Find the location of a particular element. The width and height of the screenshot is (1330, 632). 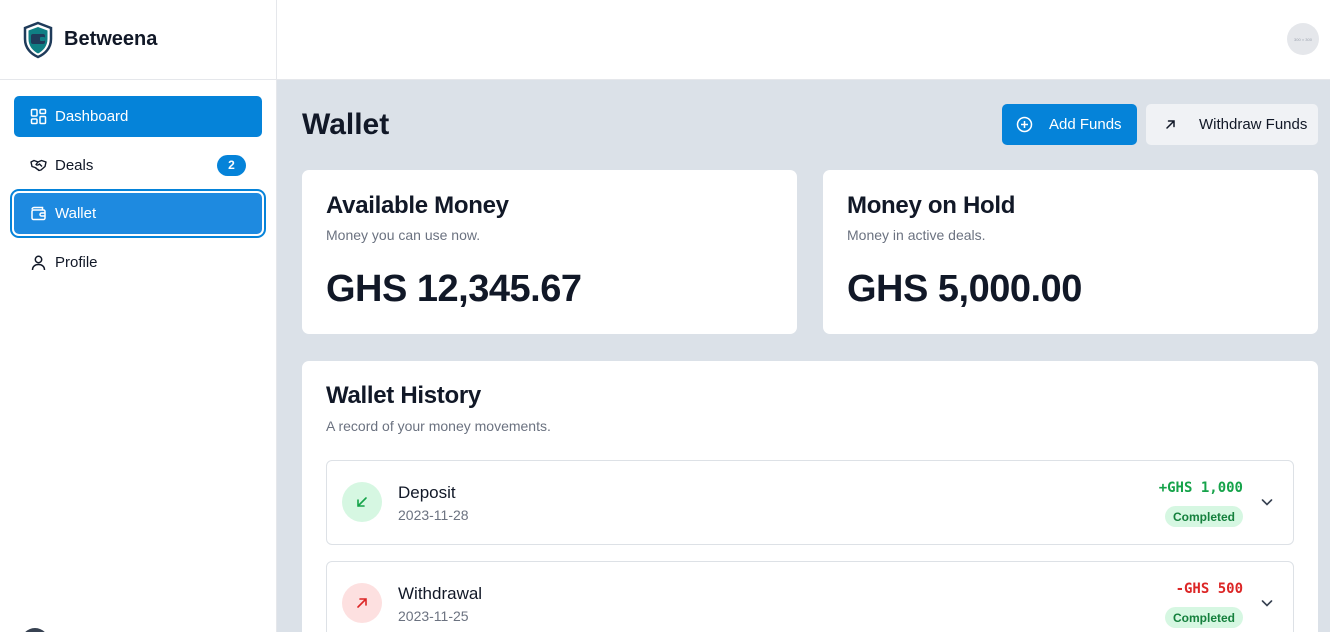

history-subtitle: A record of your money movements. is located at coordinates (438, 426).